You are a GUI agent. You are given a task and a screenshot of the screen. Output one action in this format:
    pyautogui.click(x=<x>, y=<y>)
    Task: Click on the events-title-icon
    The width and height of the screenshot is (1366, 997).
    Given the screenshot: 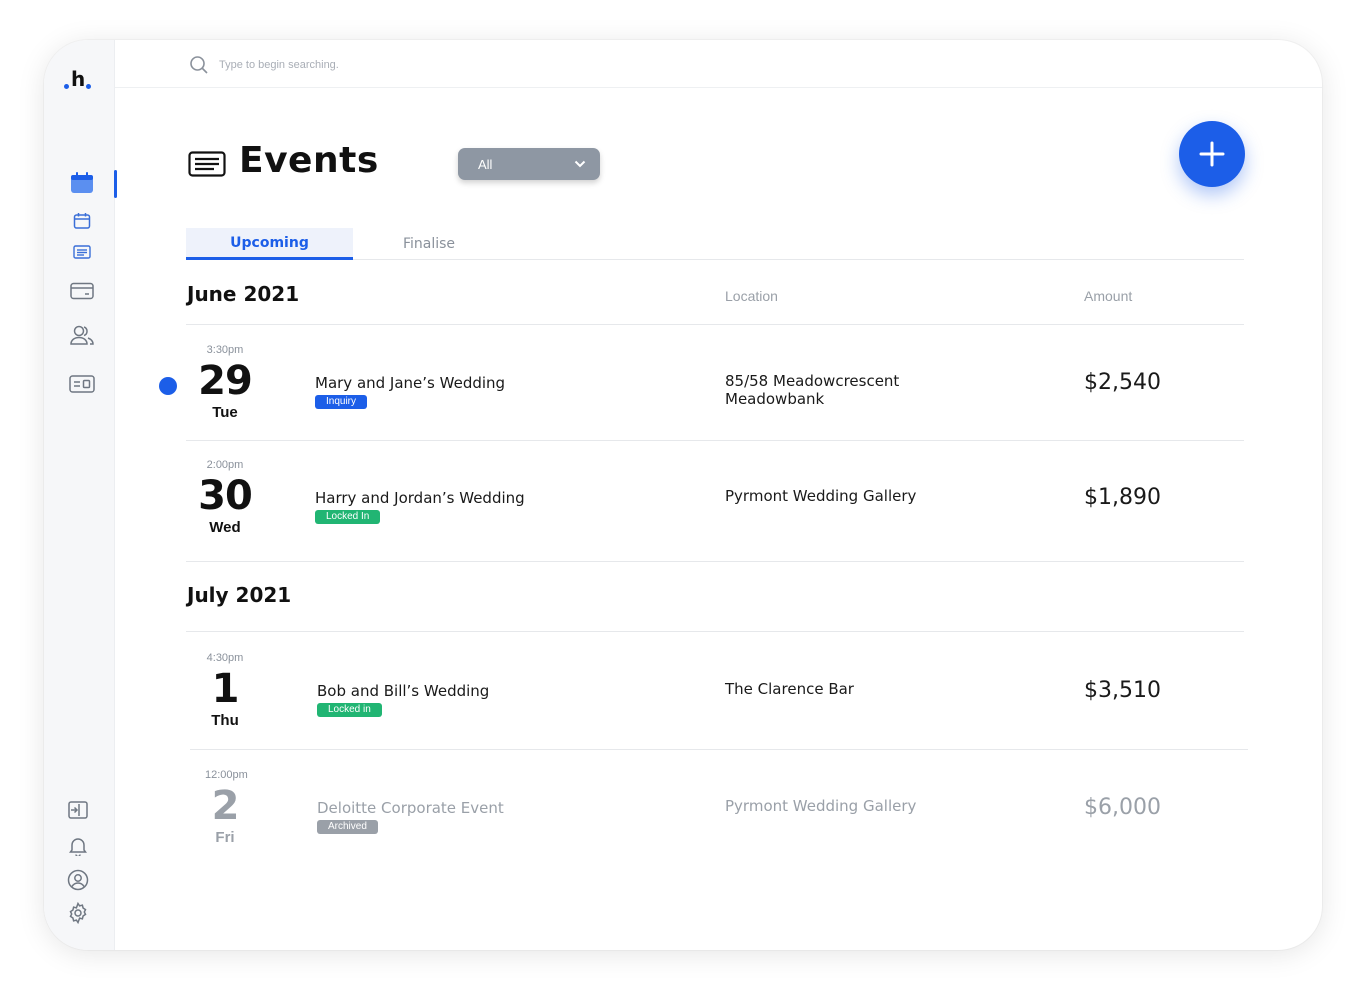 What is the action you would take?
    pyautogui.click(x=207, y=164)
    